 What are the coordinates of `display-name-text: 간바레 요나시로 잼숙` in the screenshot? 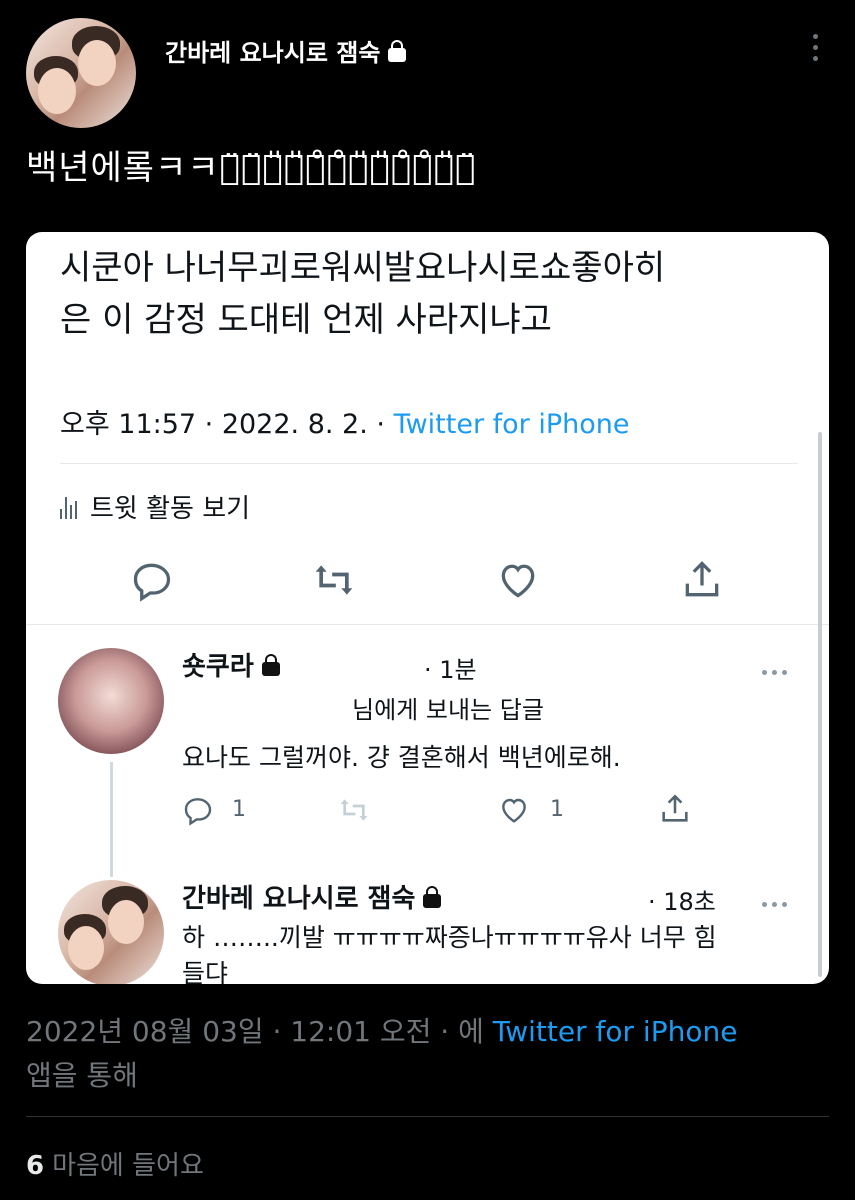 It's located at (273, 53).